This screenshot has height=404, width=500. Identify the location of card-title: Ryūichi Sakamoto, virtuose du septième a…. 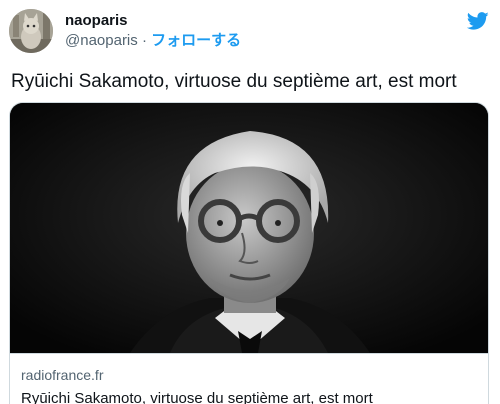
(249, 396).